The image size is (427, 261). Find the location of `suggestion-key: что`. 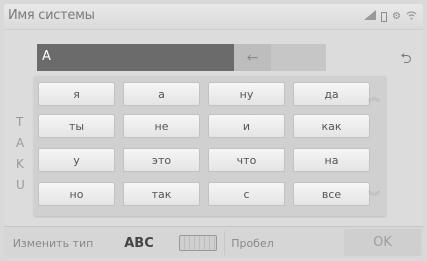

suggestion-key: что is located at coordinates (246, 160).